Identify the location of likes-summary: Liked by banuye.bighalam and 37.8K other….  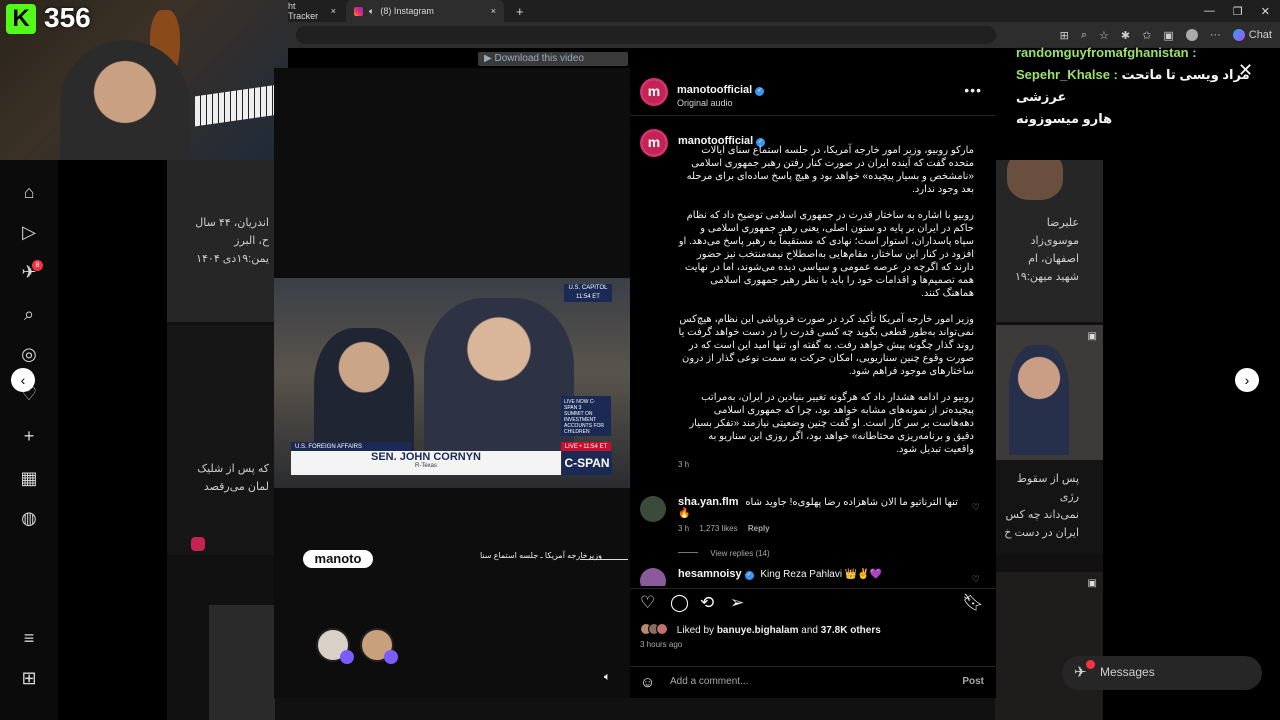
(760, 629).